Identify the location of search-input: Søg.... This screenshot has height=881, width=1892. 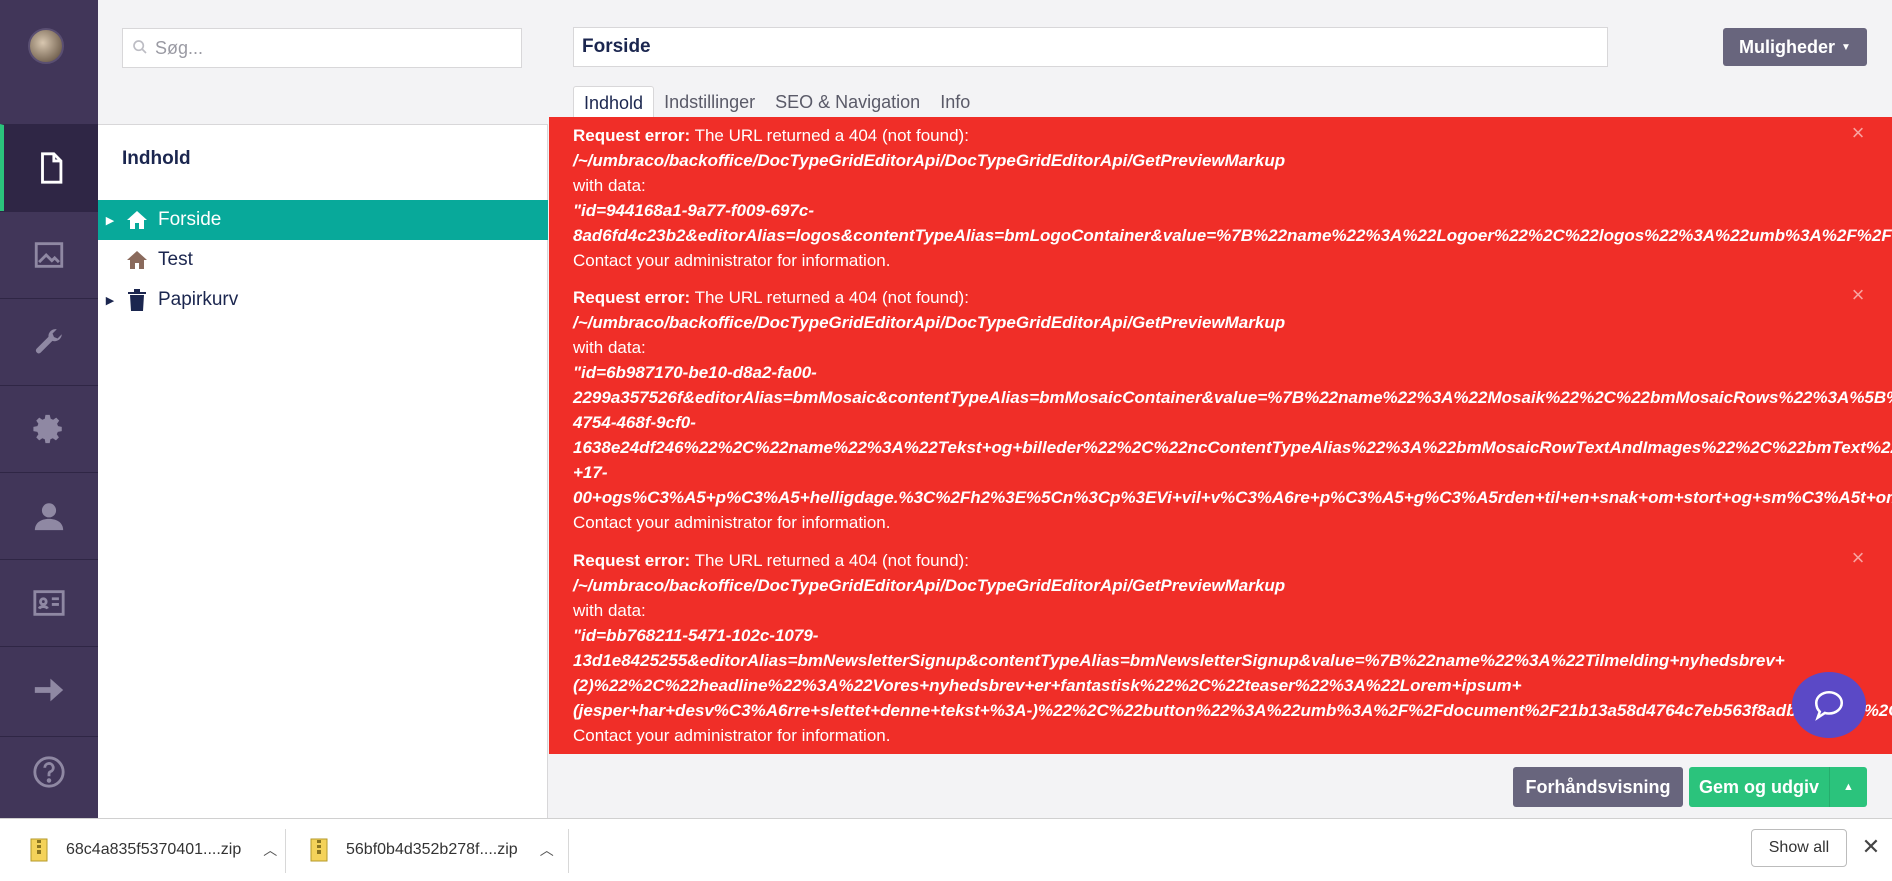
(322, 48).